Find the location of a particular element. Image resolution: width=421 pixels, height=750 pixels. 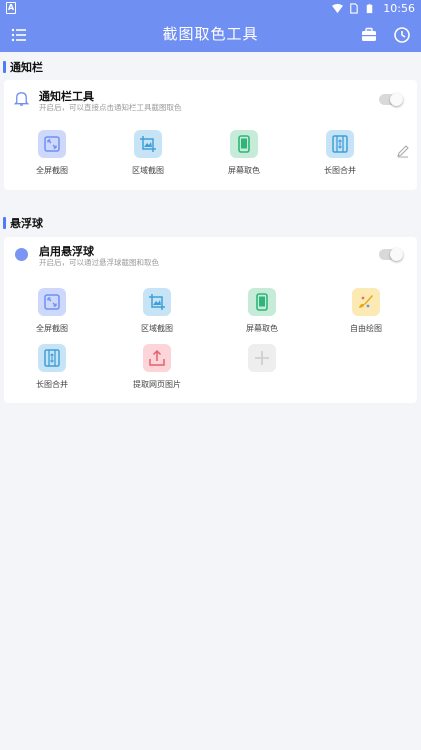

notification-toggle-switch is located at coordinates (391, 99).